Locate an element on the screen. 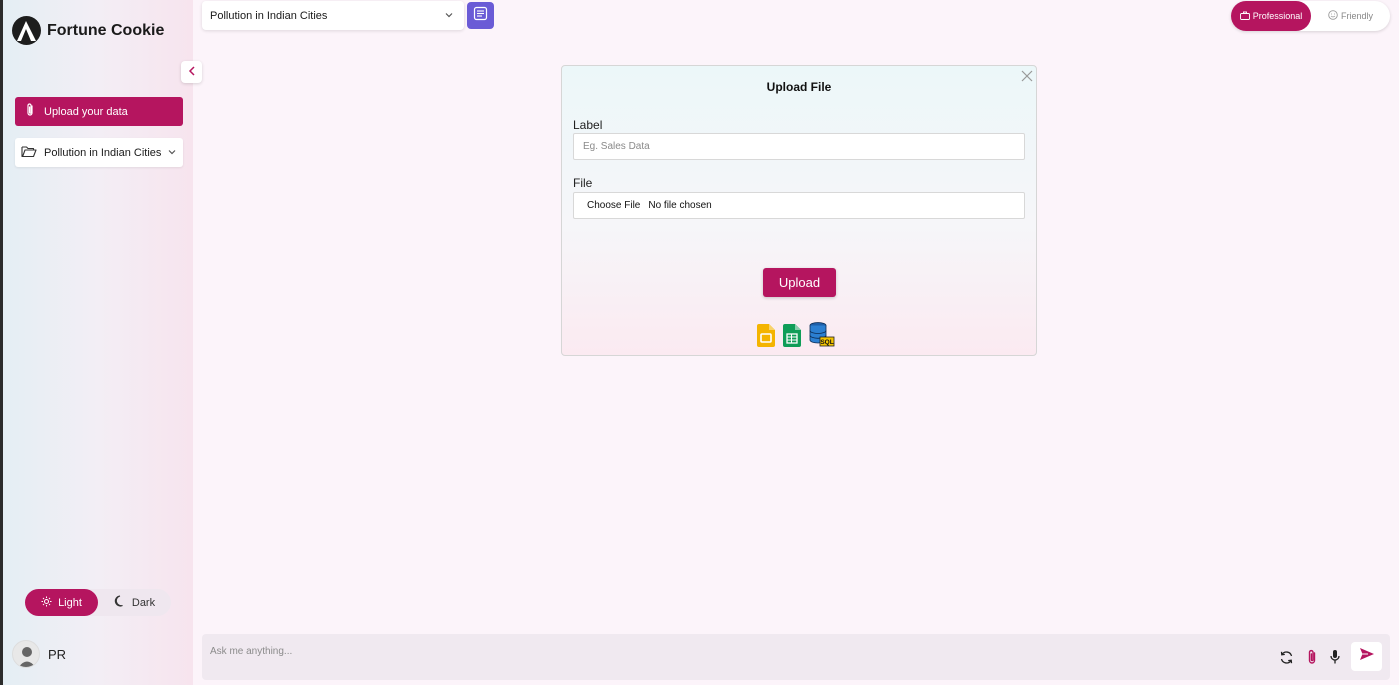 The image size is (1399, 685). tone-toggle: Professional Friendly is located at coordinates (1310, 16).